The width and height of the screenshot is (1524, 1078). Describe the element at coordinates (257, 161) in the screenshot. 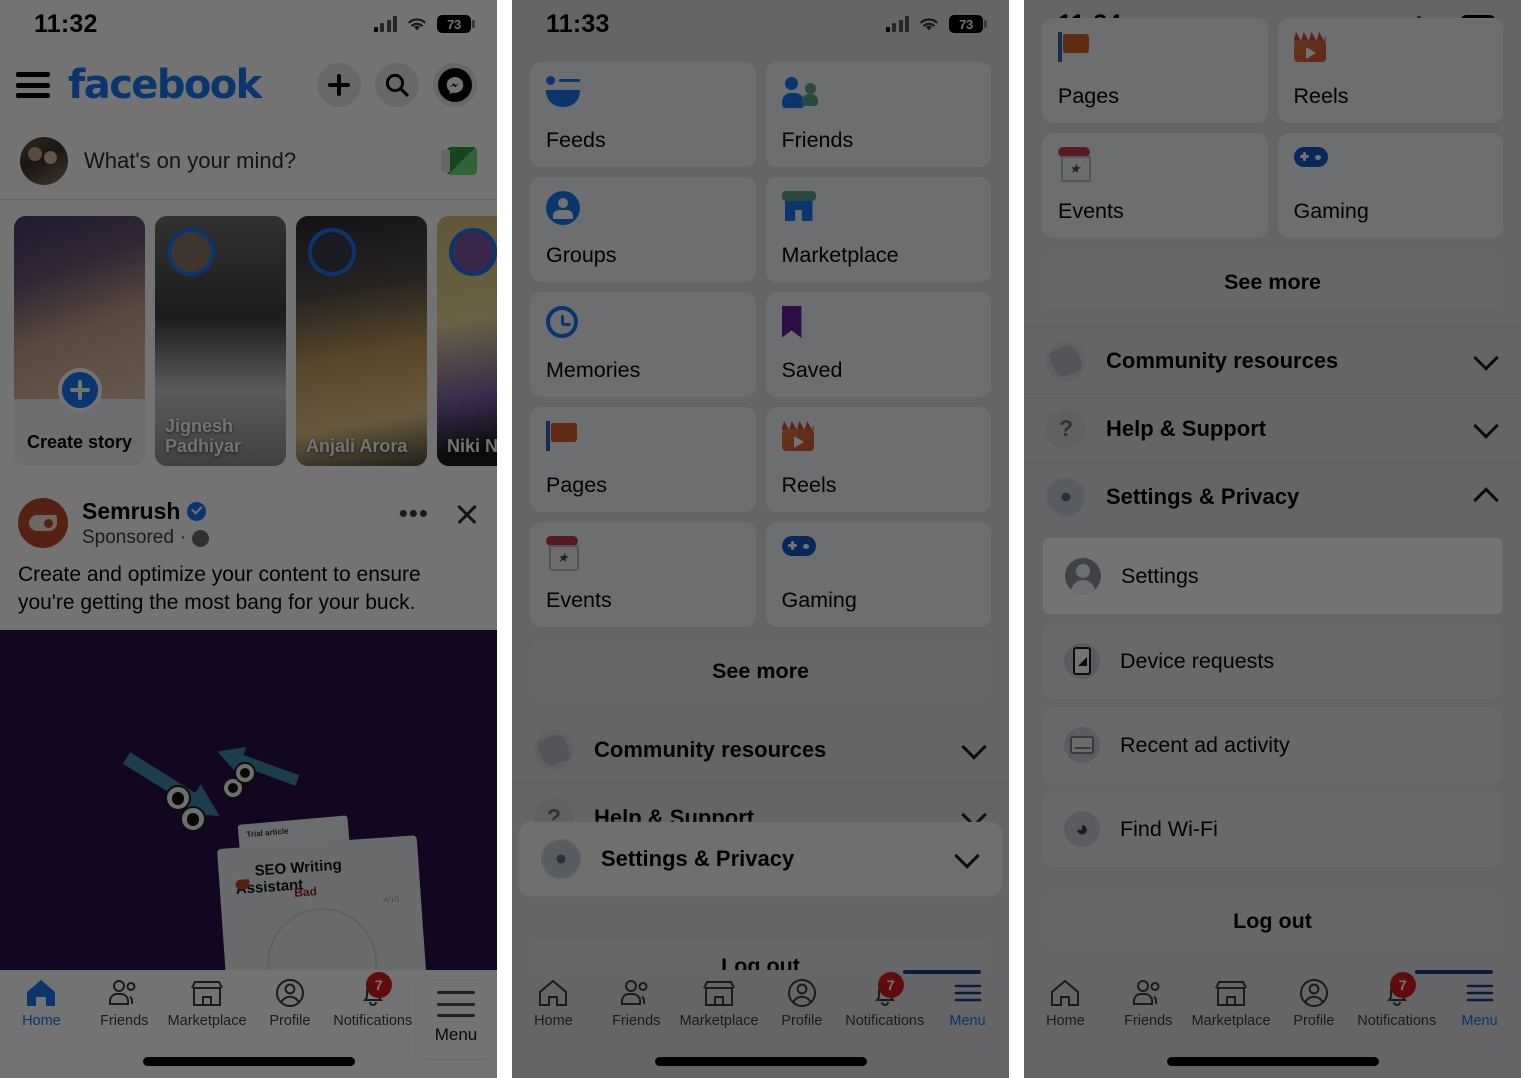

I see `composer-placeholder: What's on your mind?` at that location.